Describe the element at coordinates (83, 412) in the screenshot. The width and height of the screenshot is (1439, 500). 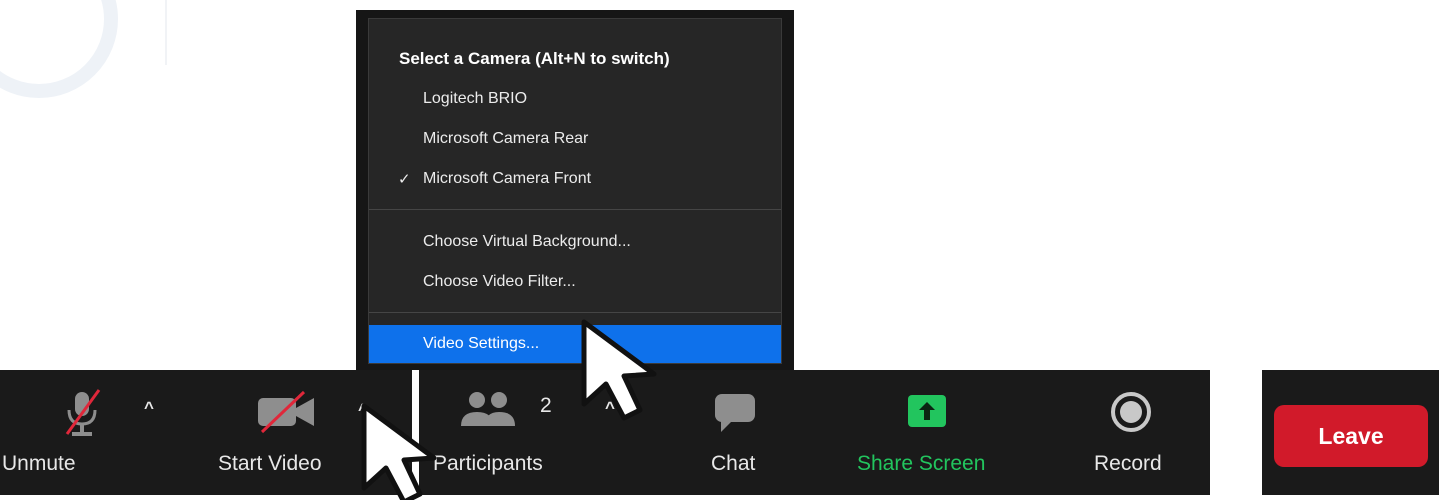
I see `muted-microphone-icon` at that location.